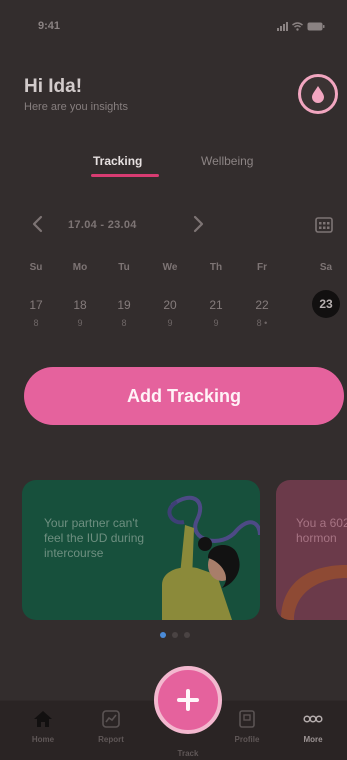 The height and width of the screenshot is (760, 347). What do you see at coordinates (163, 635) in the screenshot?
I see `carousel-dot-active` at bounding box center [163, 635].